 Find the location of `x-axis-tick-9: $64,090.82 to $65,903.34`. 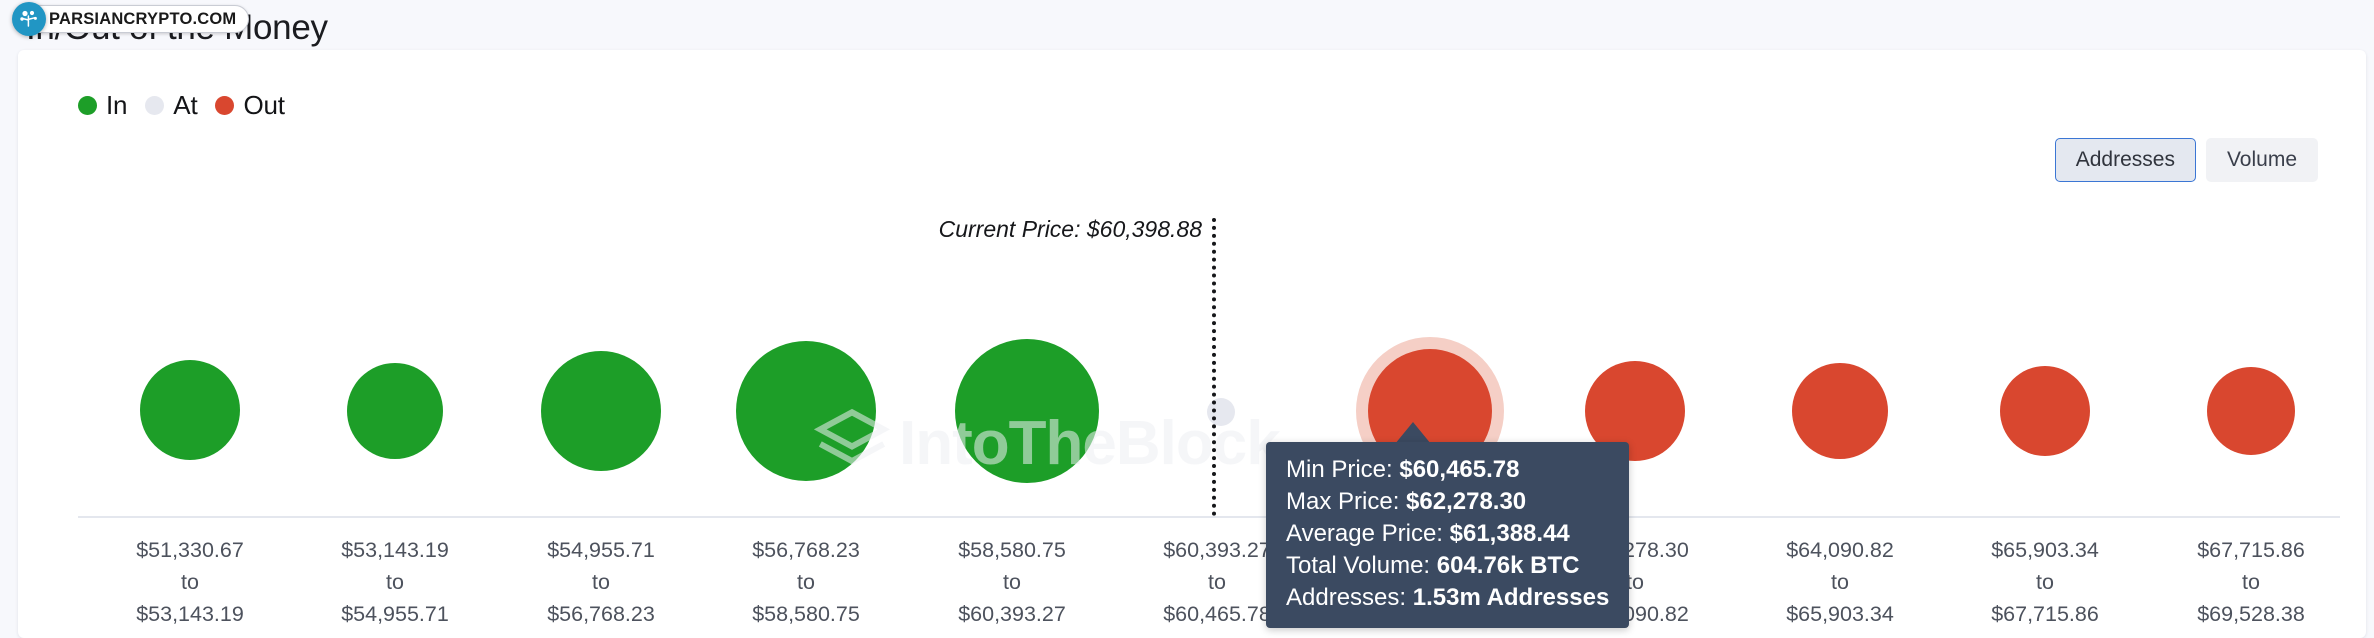

x-axis-tick-9: $64,090.82 to $65,903.34 is located at coordinates (1840, 582).